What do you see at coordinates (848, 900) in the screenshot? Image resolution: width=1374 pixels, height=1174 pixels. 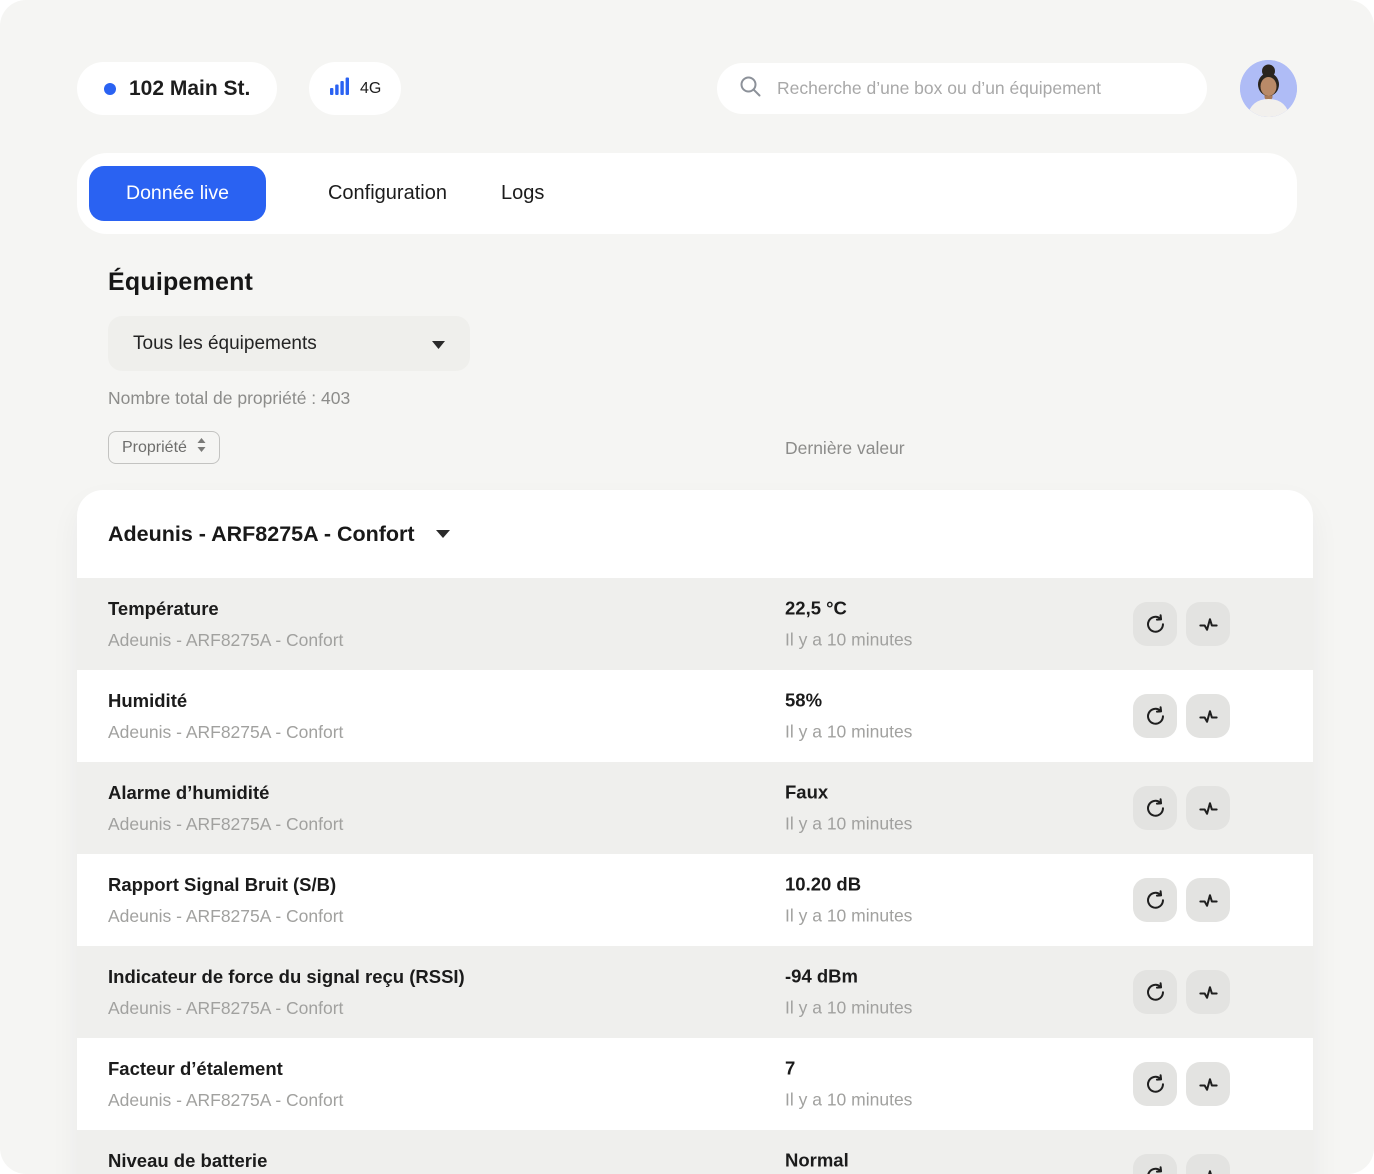 I see `property-last-value: 10.20 dB Il y a 10 minutes` at bounding box center [848, 900].